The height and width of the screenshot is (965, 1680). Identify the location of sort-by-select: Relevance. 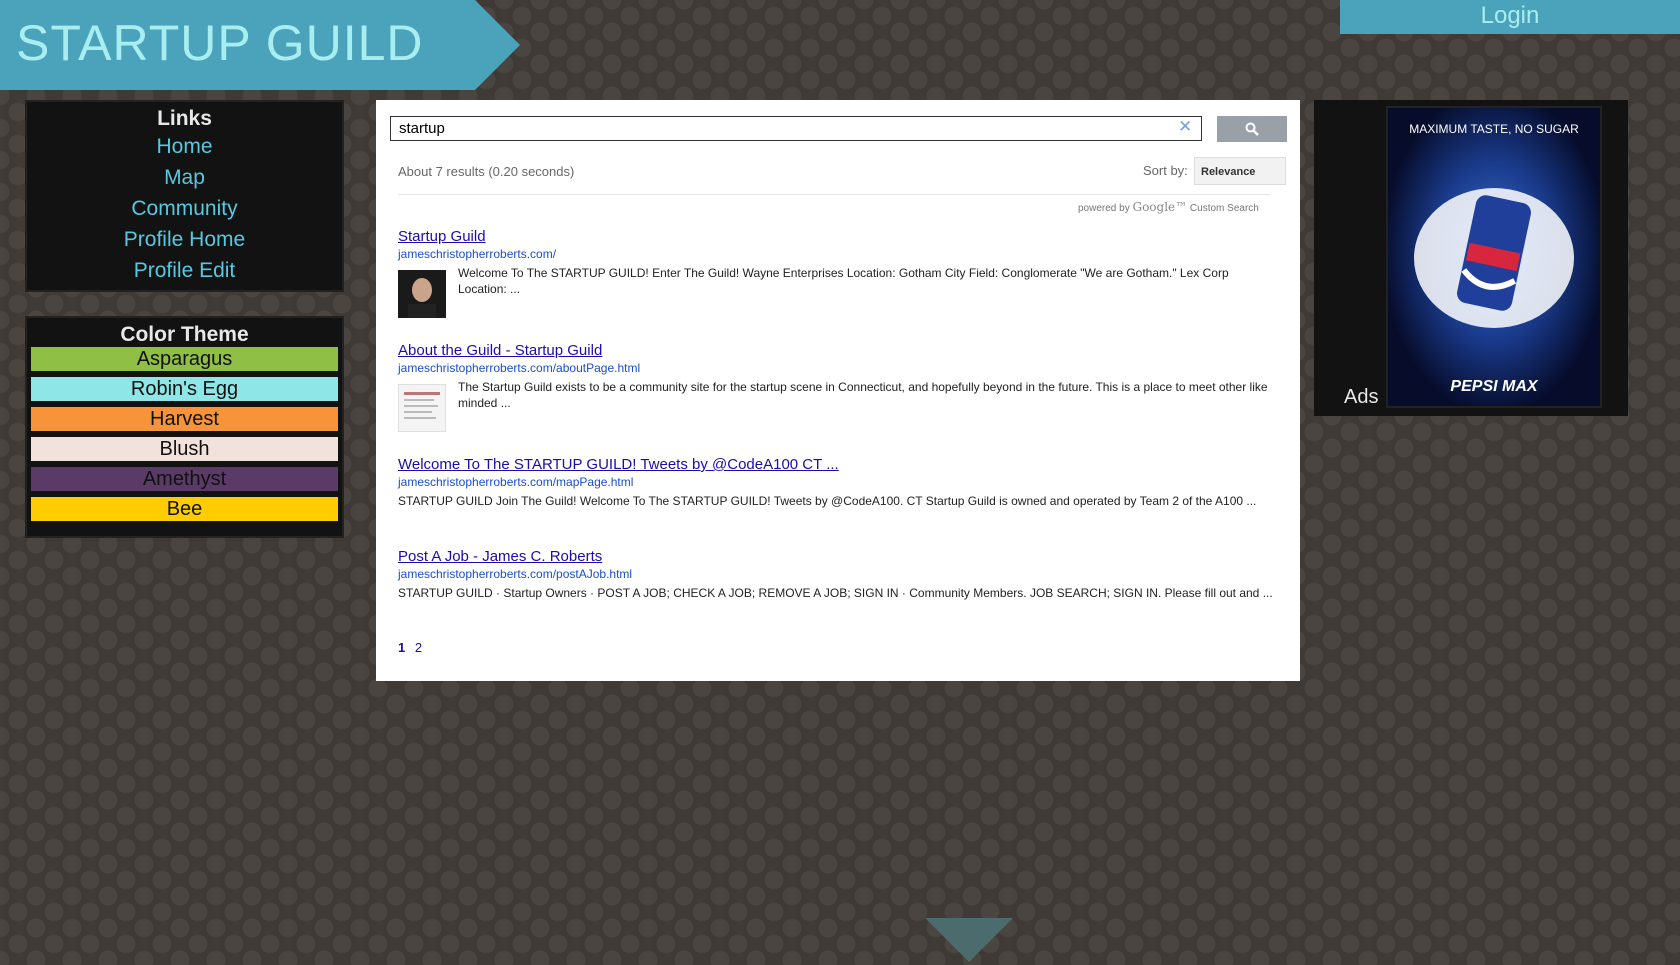
(1240, 171).